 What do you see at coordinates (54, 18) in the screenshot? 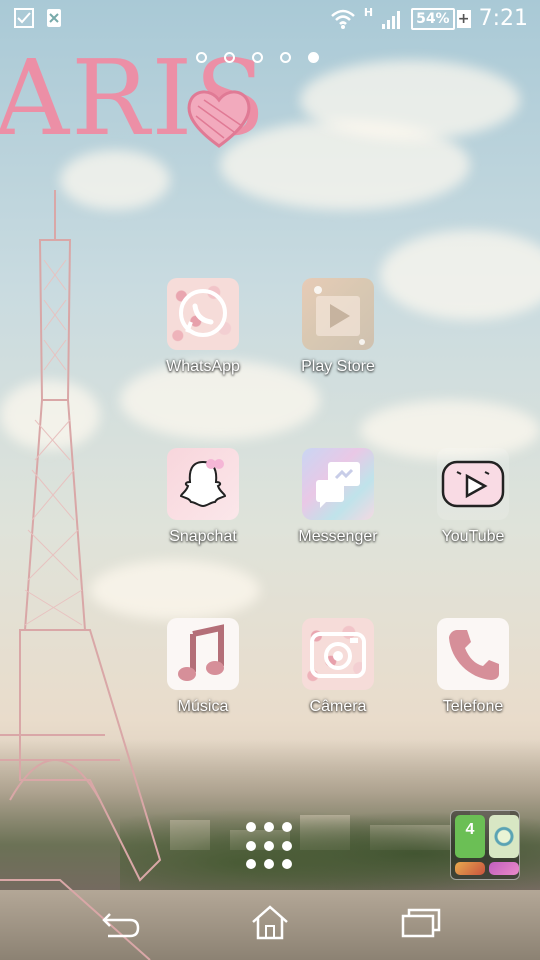
I see `file-notification-icon` at bounding box center [54, 18].